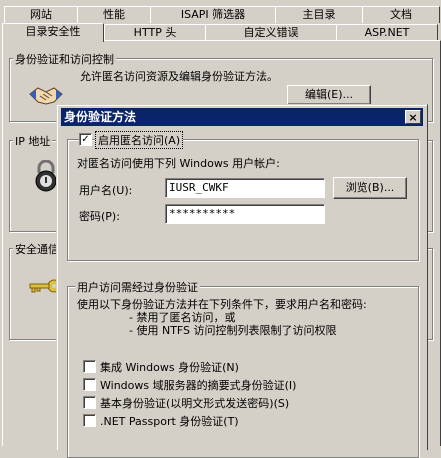 The width and height of the screenshot is (441, 458). What do you see at coordinates (137, 287) in the screenshot?
I see `authenticated-access-group-title: 用户访问需经过身份验证` at bounding box center [137, 287].